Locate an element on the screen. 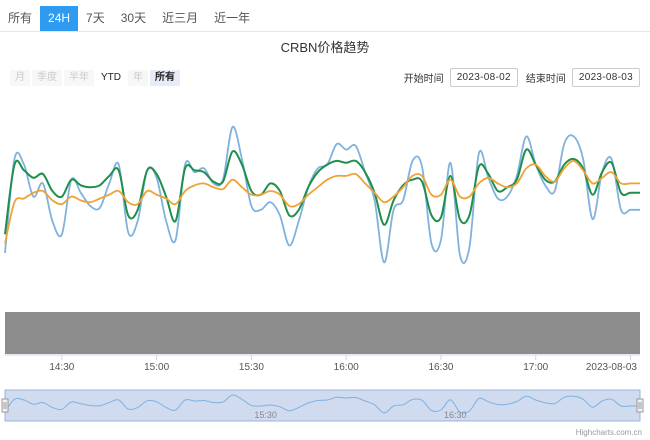  highcharts-credit: Highcharts.com.cn is located at coordinates (609, 432).